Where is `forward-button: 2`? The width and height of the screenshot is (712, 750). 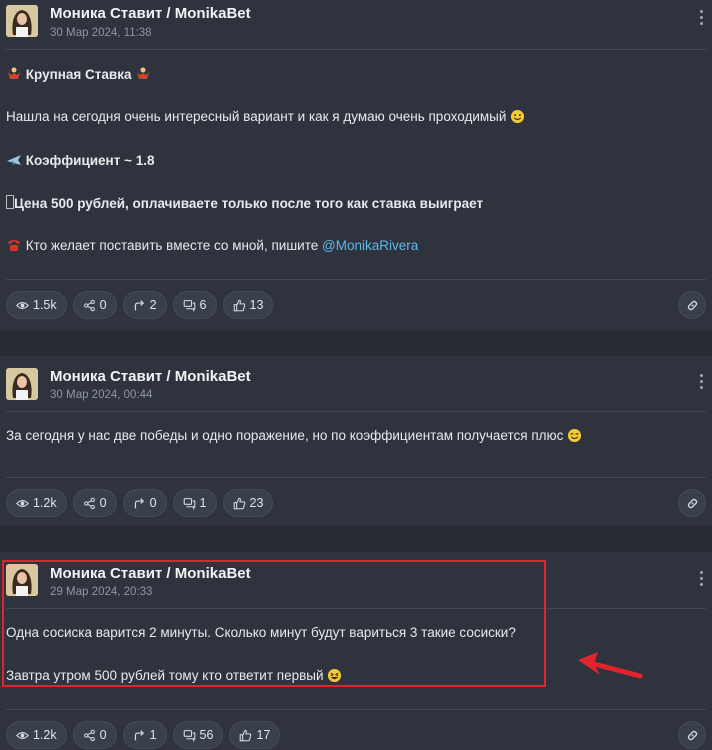 forward-button: 2 is located at coordinates (144, 305).